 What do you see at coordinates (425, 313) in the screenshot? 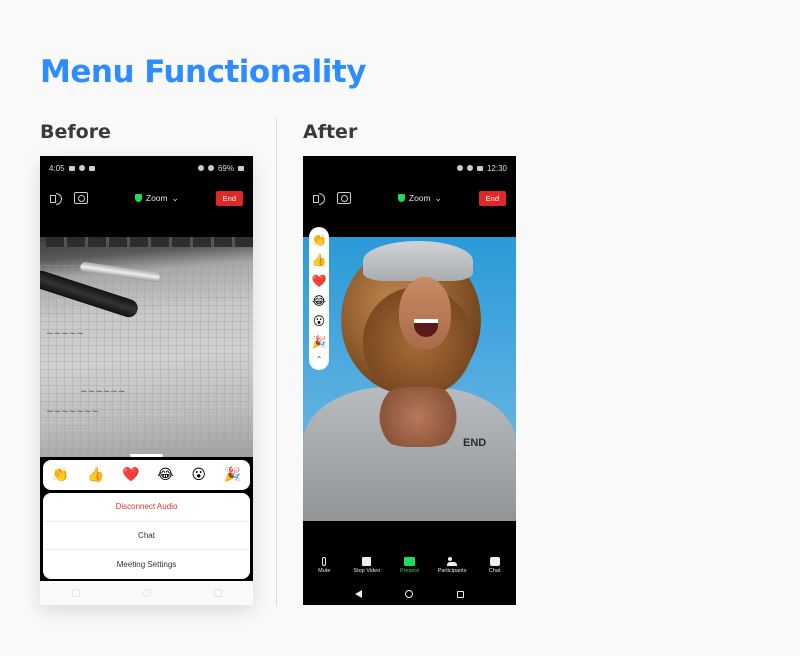
I see `face-image` at bounding box center [425, 313].